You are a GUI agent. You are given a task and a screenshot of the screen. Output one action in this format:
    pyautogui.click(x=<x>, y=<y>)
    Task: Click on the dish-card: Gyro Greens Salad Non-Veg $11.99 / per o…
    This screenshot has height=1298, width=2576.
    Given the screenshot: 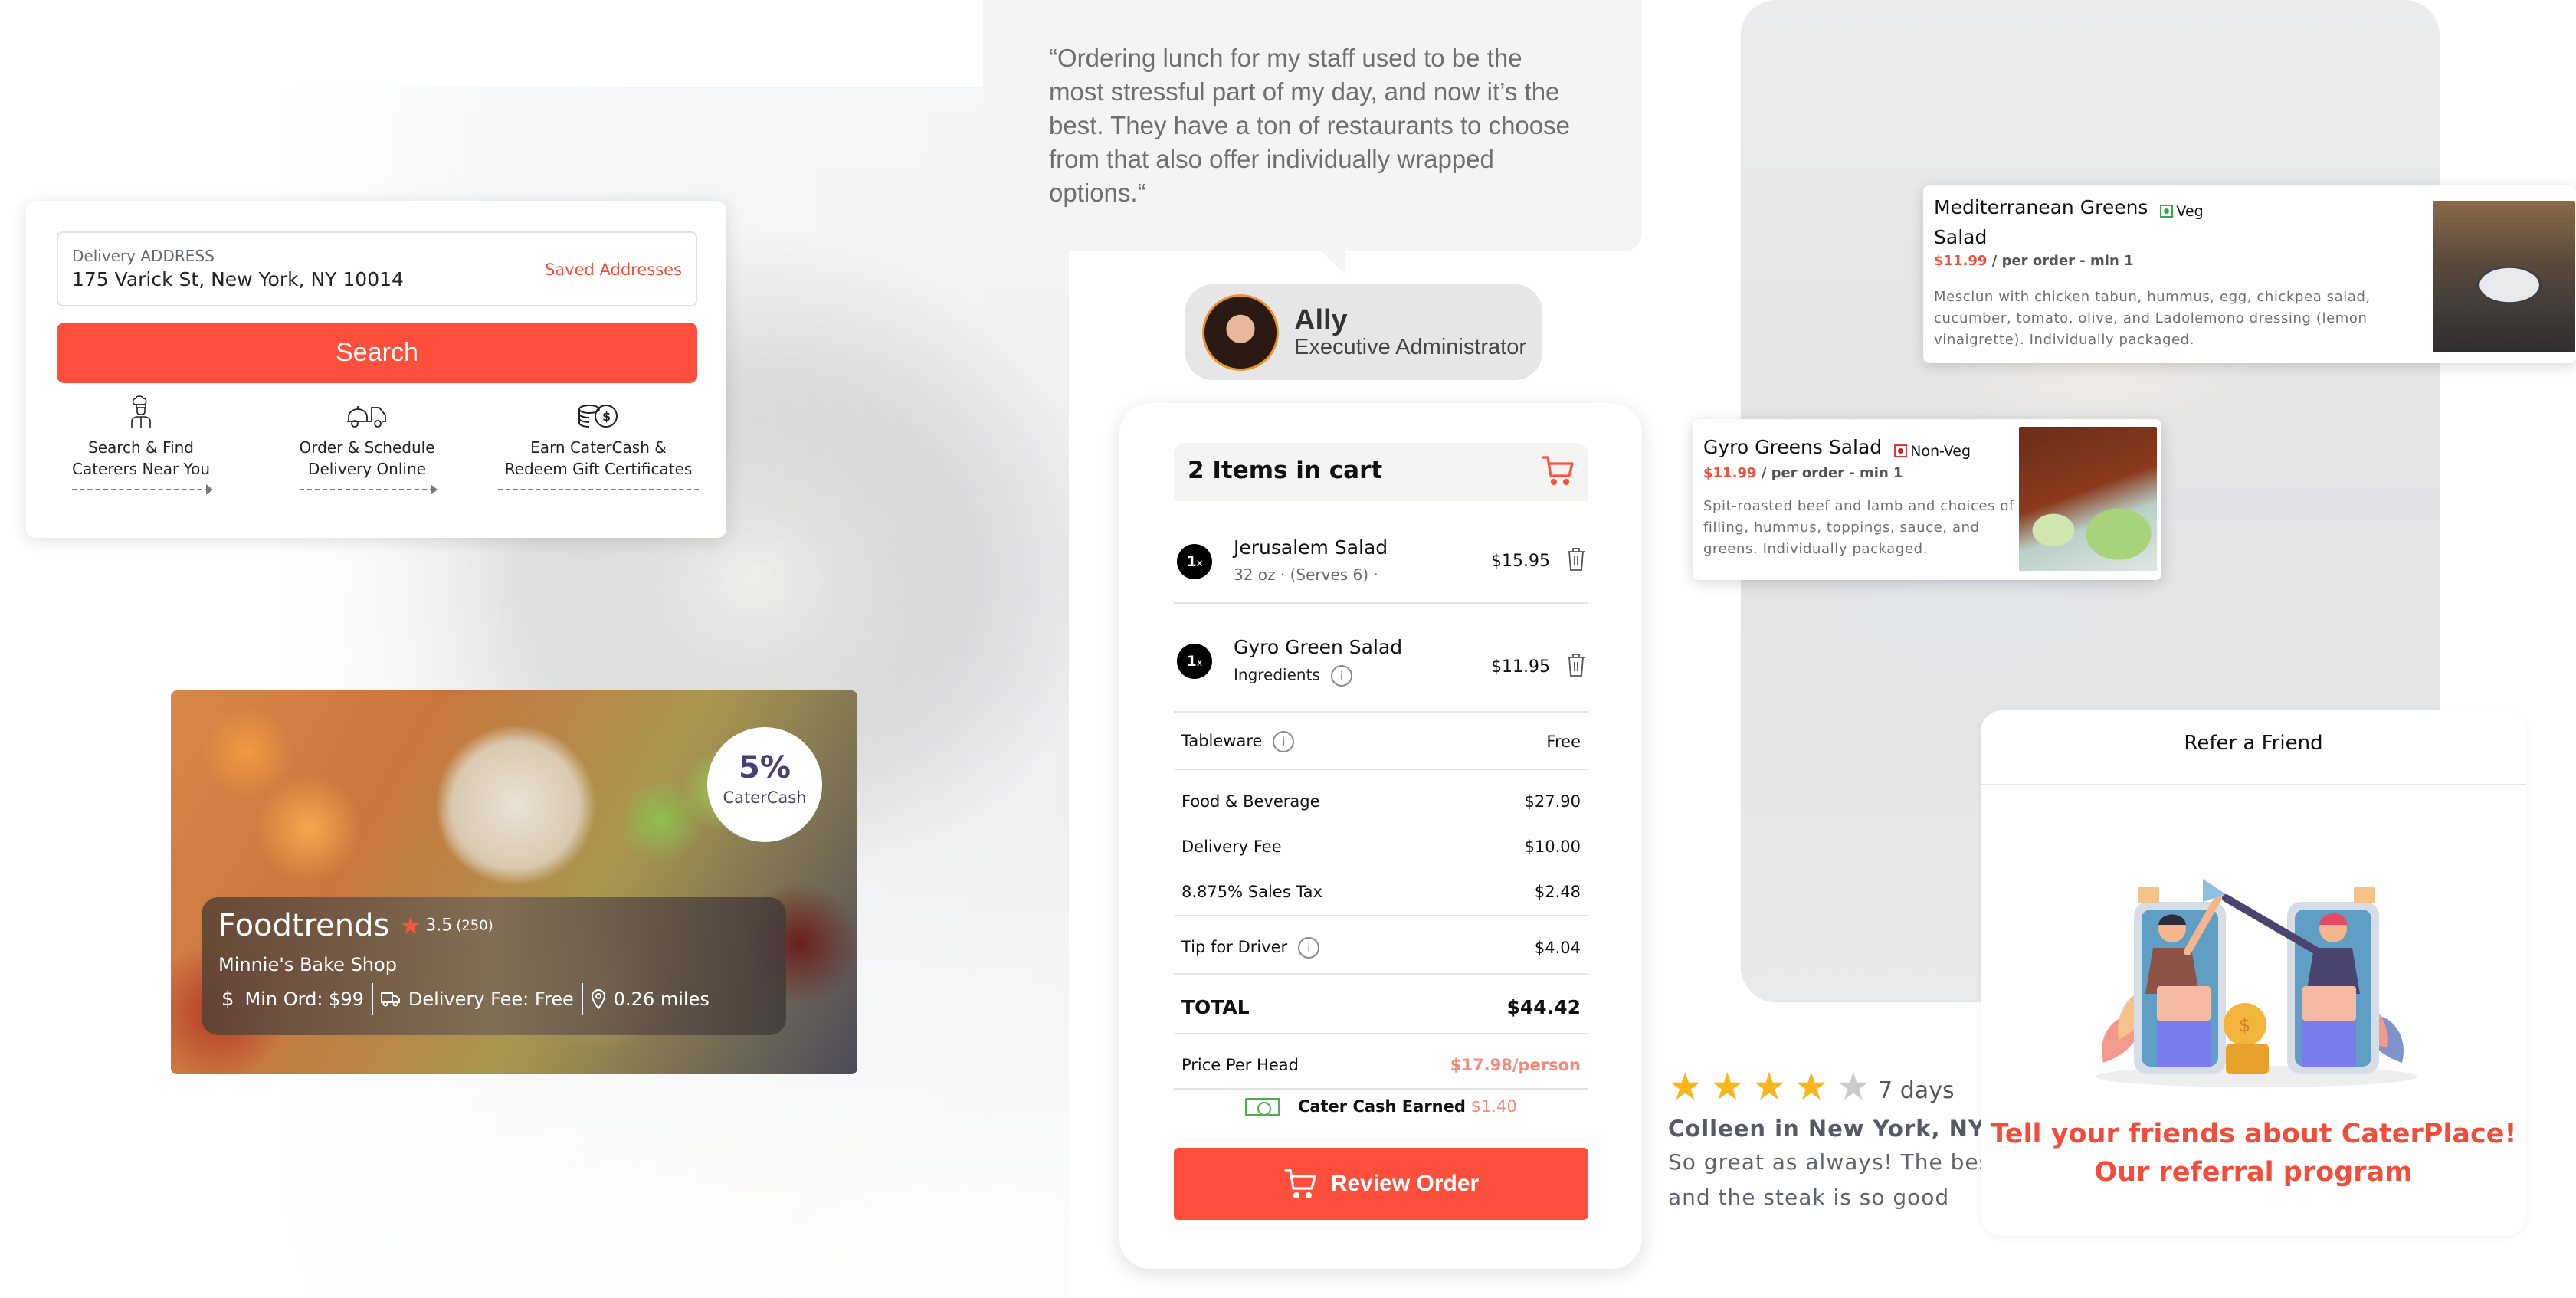 What is the action you would take?
    pyautogui.click(x=1927, y=499)
    